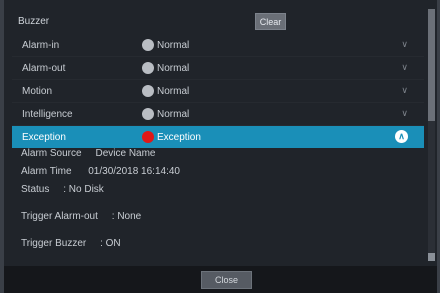  Describe the element at coordinates (44, 137) in the screenshot. I see `alarm-row-label: Exception` at that location.